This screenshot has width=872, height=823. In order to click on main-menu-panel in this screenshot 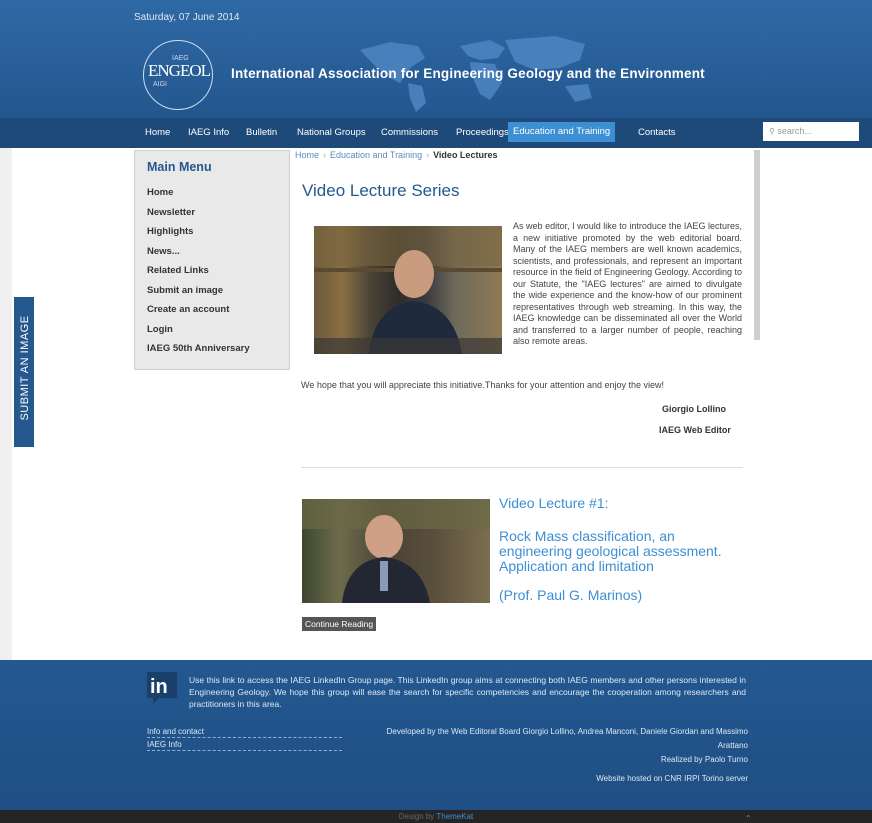, I will do `click(212, 260)`.